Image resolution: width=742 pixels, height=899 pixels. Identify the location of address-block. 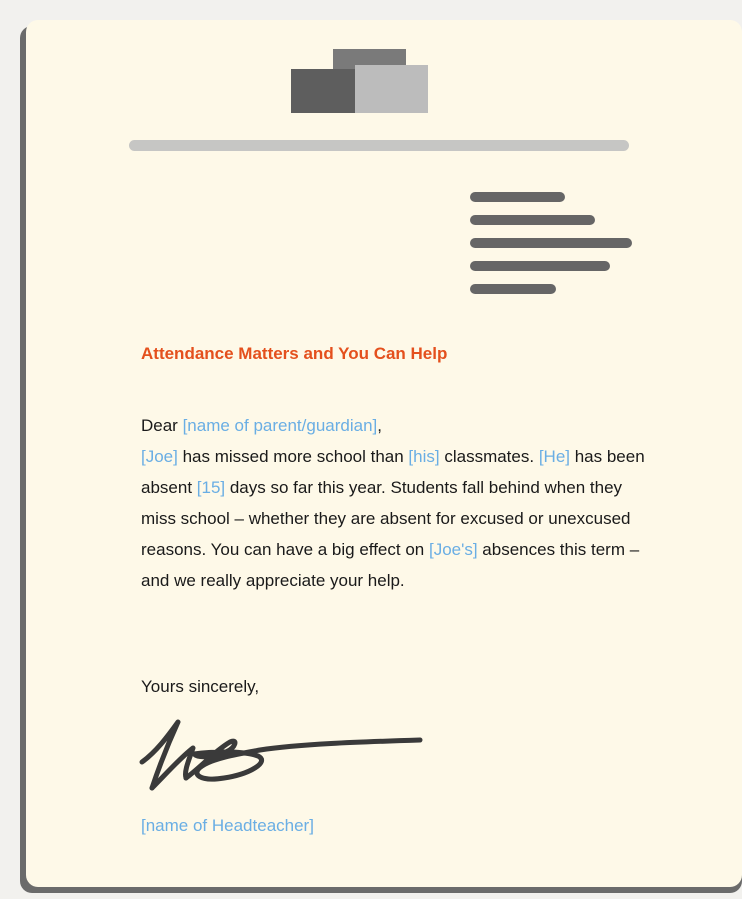
(552, 245).